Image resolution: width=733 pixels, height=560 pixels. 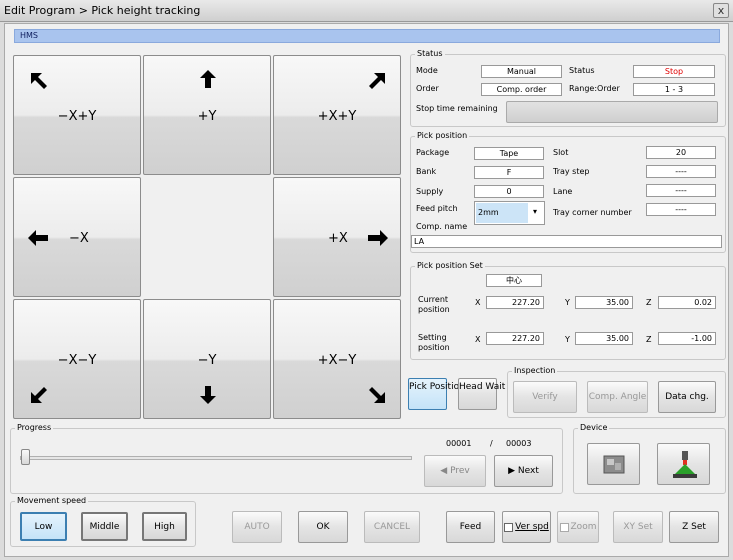 What do you see at coordinates (604, 338) in the screenshot?
I see `setting-y-value: 35.00` at bounding box center [604, 338].